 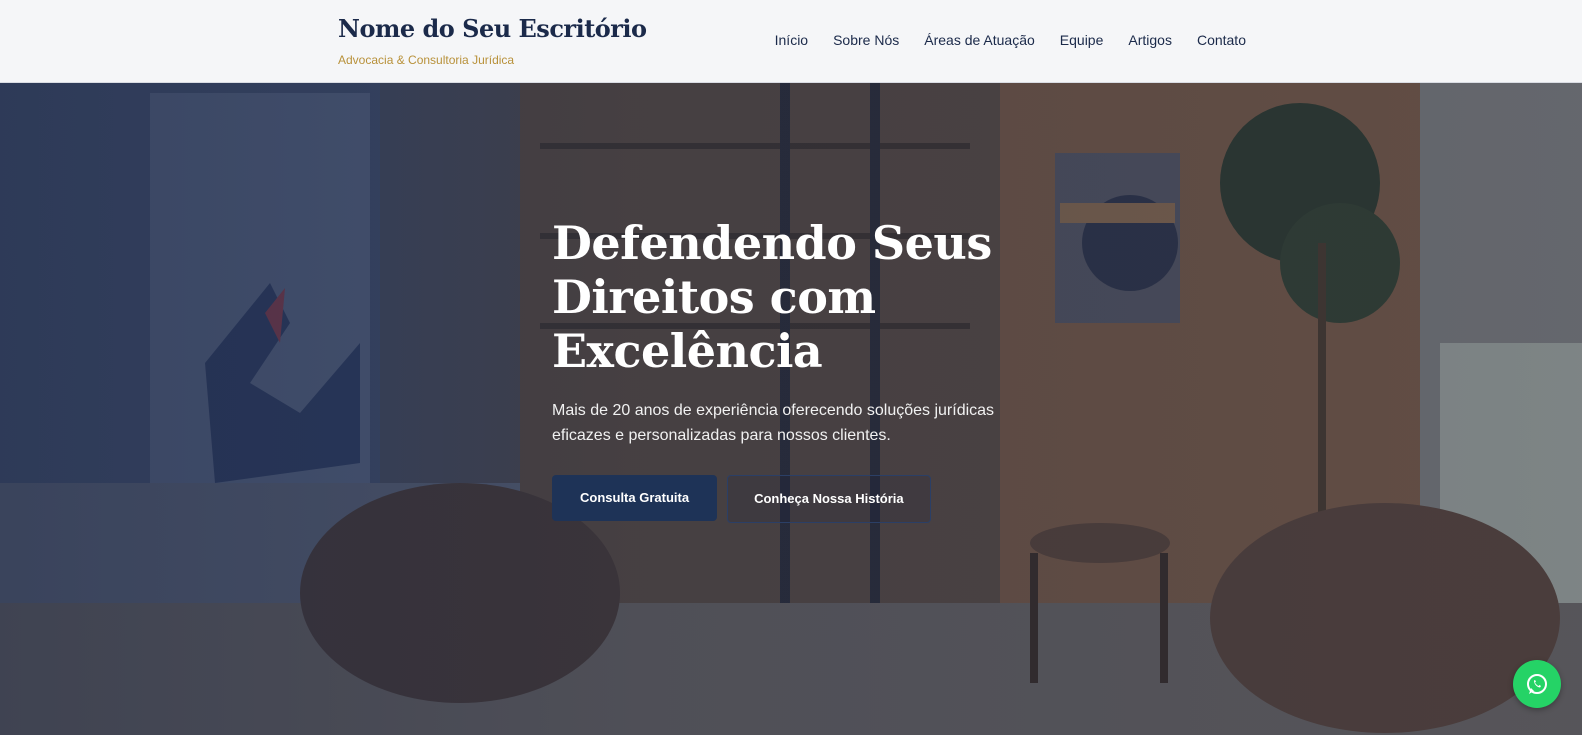 What do you see at coordinates (772, 243) in the screenshot?
I see `hero-title-line-1: Defendendo Seus` at bounding box center [772, 243].